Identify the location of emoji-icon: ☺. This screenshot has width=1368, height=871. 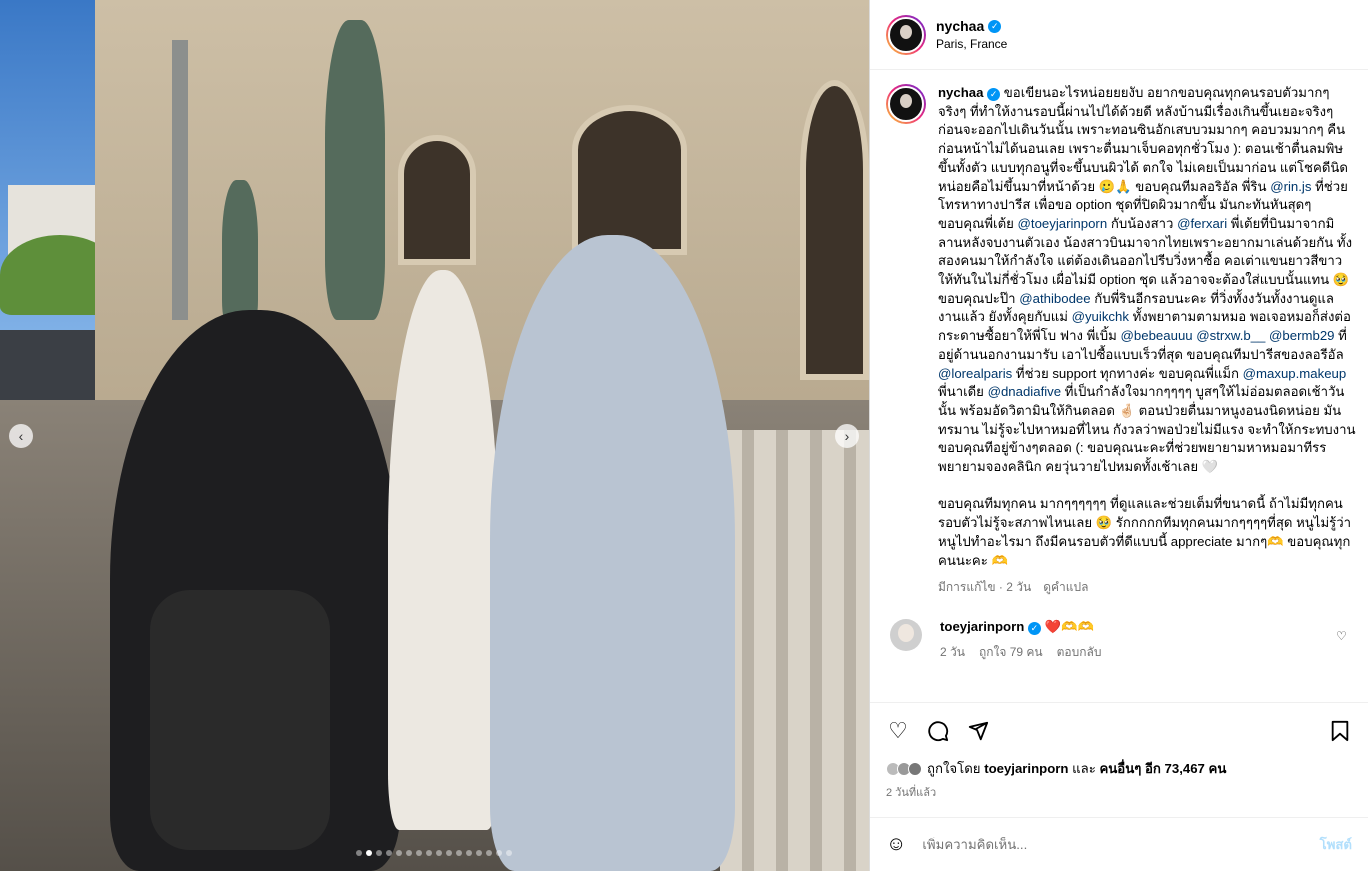
(896, 844).